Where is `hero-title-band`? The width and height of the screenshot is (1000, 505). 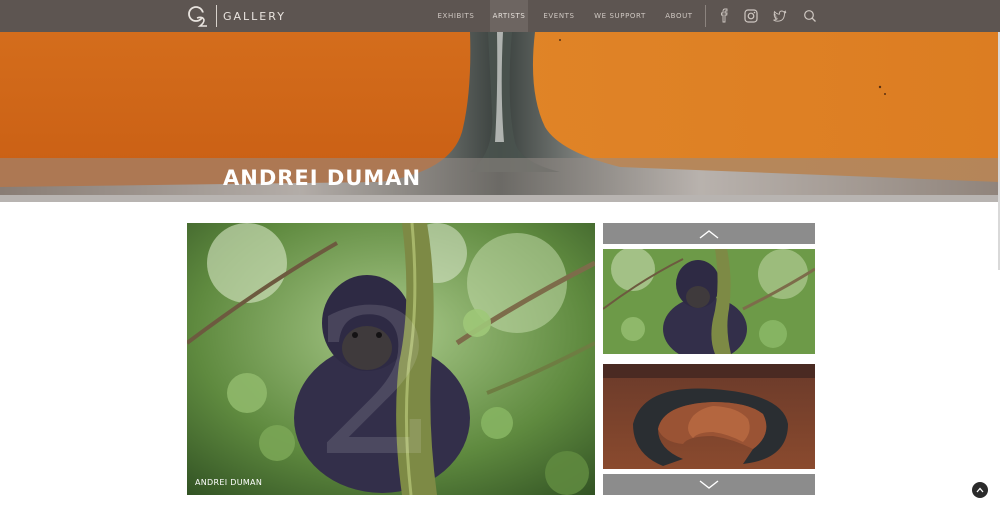
hero-title-band is located at coordinates (500, 176).